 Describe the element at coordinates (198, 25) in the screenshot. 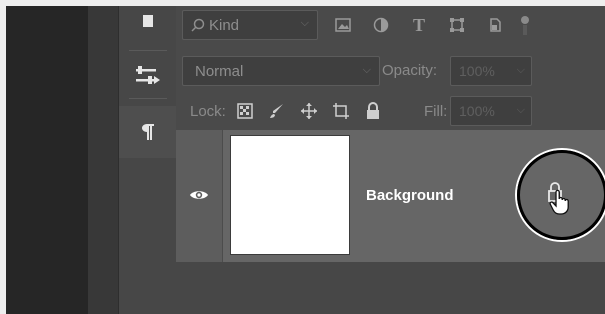

I see `search-icon` at that location.